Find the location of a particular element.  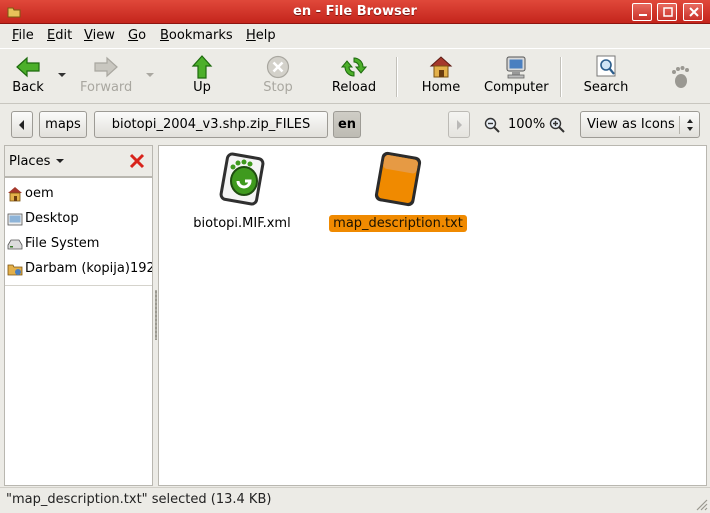

home-icon is located at coordinates (441, 67).